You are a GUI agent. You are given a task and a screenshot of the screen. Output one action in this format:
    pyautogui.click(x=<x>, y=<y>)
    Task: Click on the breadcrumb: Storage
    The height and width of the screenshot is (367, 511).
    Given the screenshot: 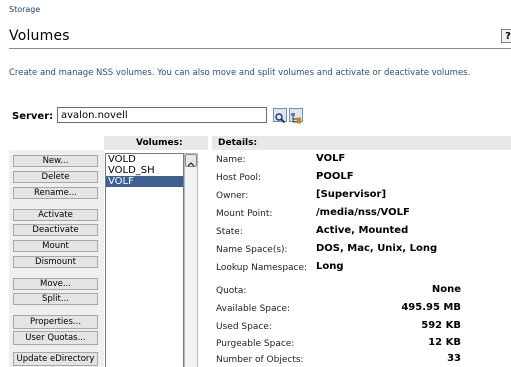 What is the action you would take?
    pyautogui.click(x=24, y=9)
    